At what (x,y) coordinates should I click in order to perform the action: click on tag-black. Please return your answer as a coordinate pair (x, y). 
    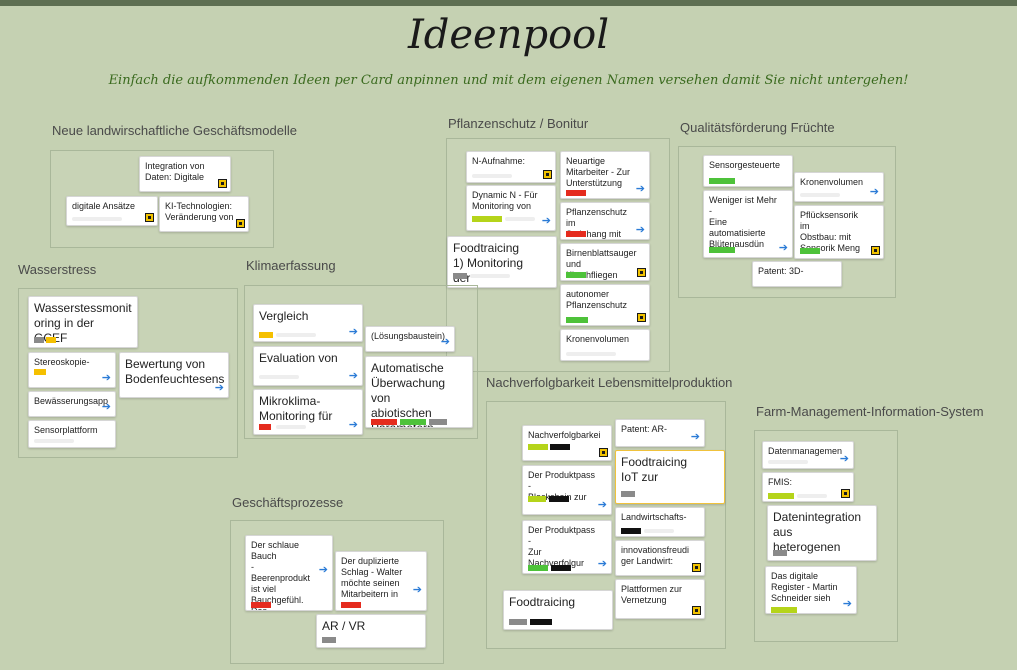
    Looking at the image, I should click on (631, 531).